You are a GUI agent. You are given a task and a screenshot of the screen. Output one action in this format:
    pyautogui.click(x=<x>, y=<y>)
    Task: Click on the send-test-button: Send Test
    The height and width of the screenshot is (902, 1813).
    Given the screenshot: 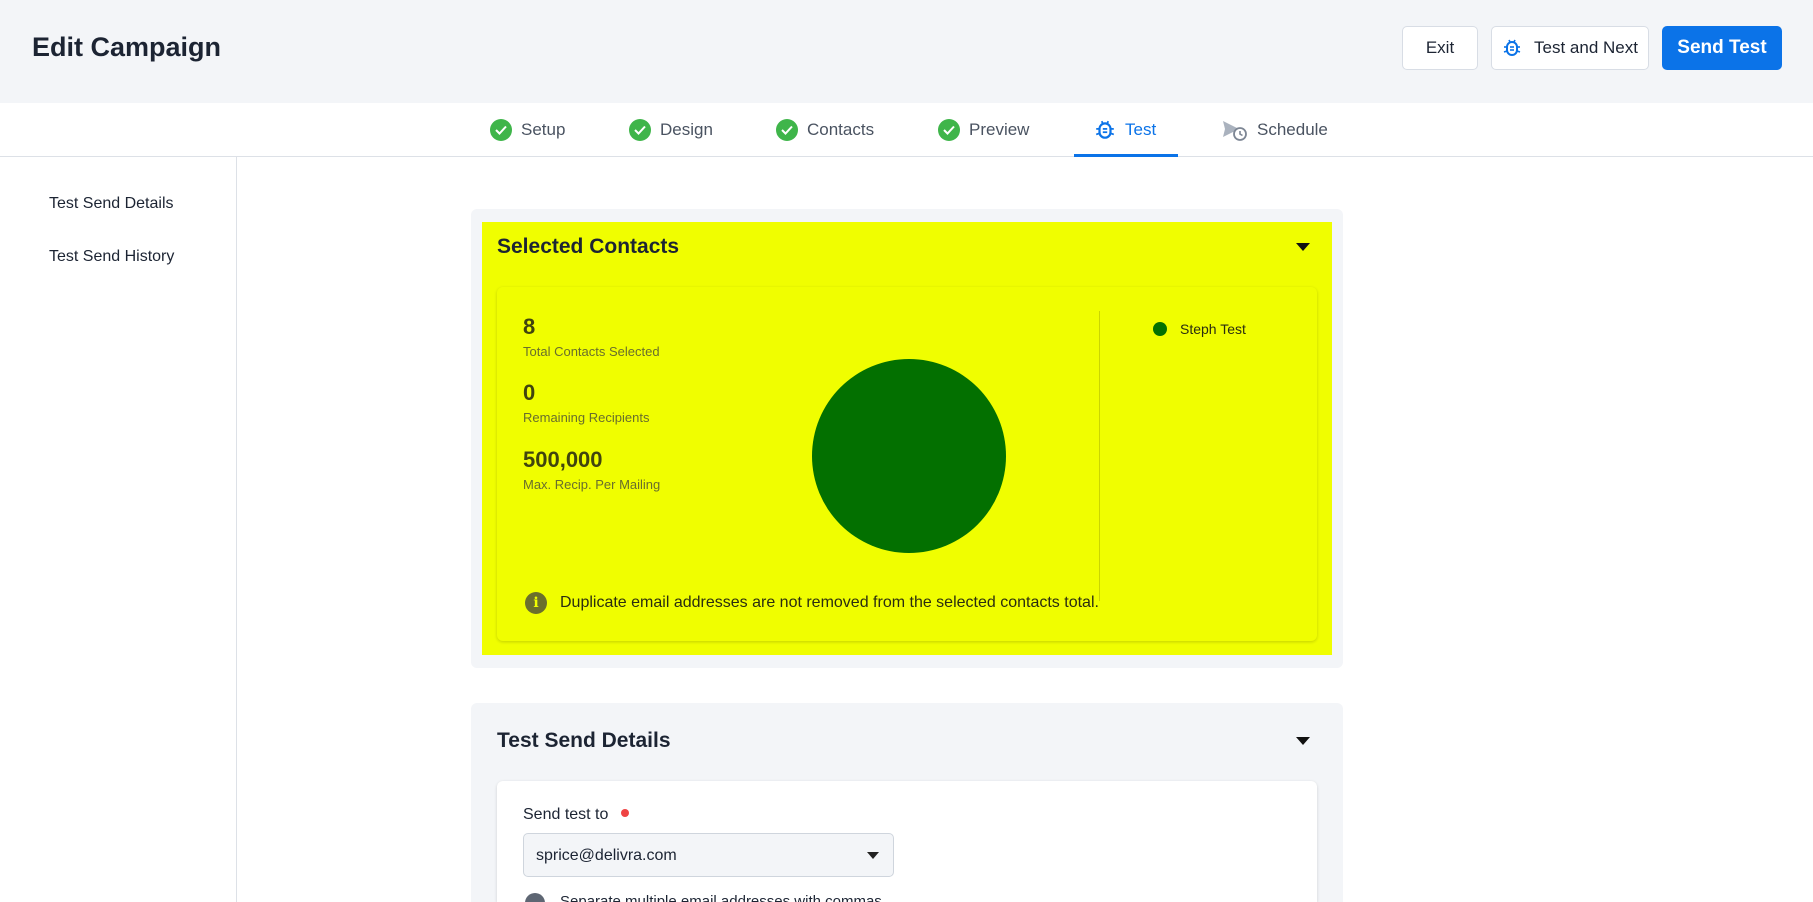 What is the action you would take?
    pyautogui.click(x=1722, y=48)
    